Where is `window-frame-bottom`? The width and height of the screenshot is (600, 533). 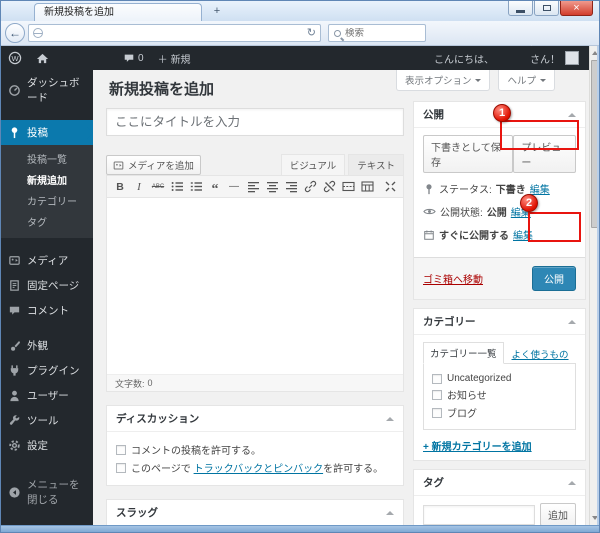
window-frame-bottom is located at coordinates (300, 528).